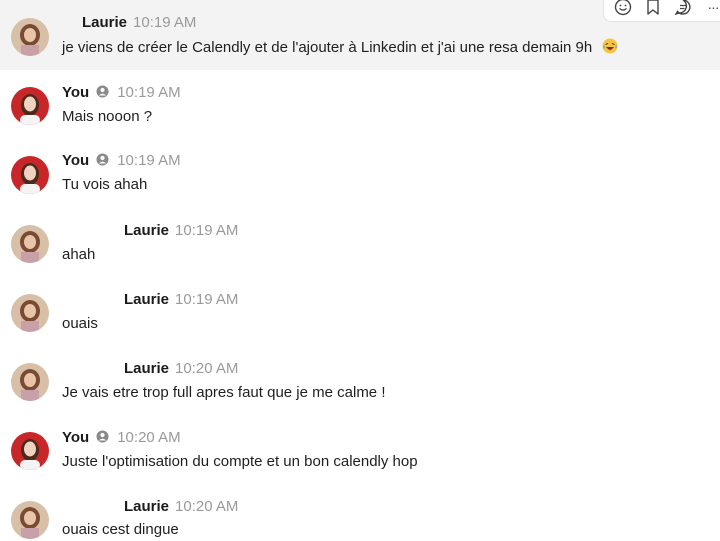  I want to click on message-text: ahah, so click(79, 254).